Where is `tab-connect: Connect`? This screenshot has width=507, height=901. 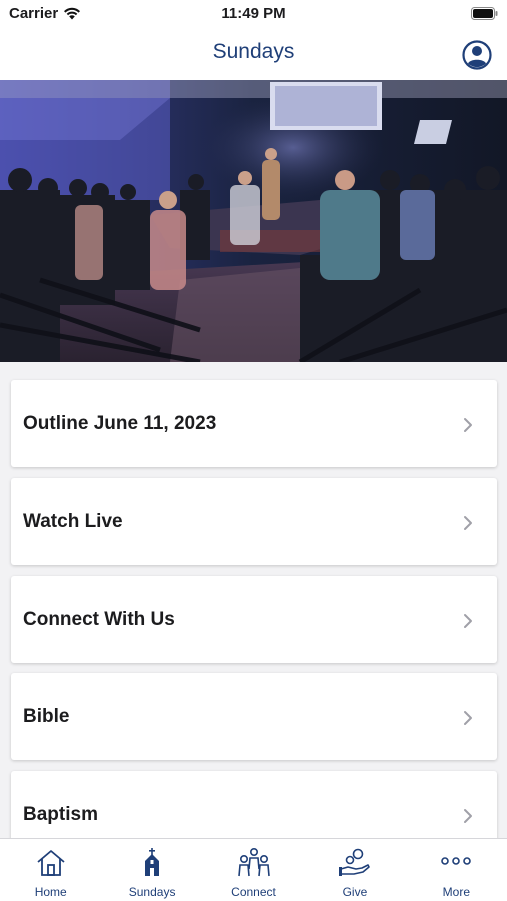
tab-connect: Connect is located at coordinates (253, 870).